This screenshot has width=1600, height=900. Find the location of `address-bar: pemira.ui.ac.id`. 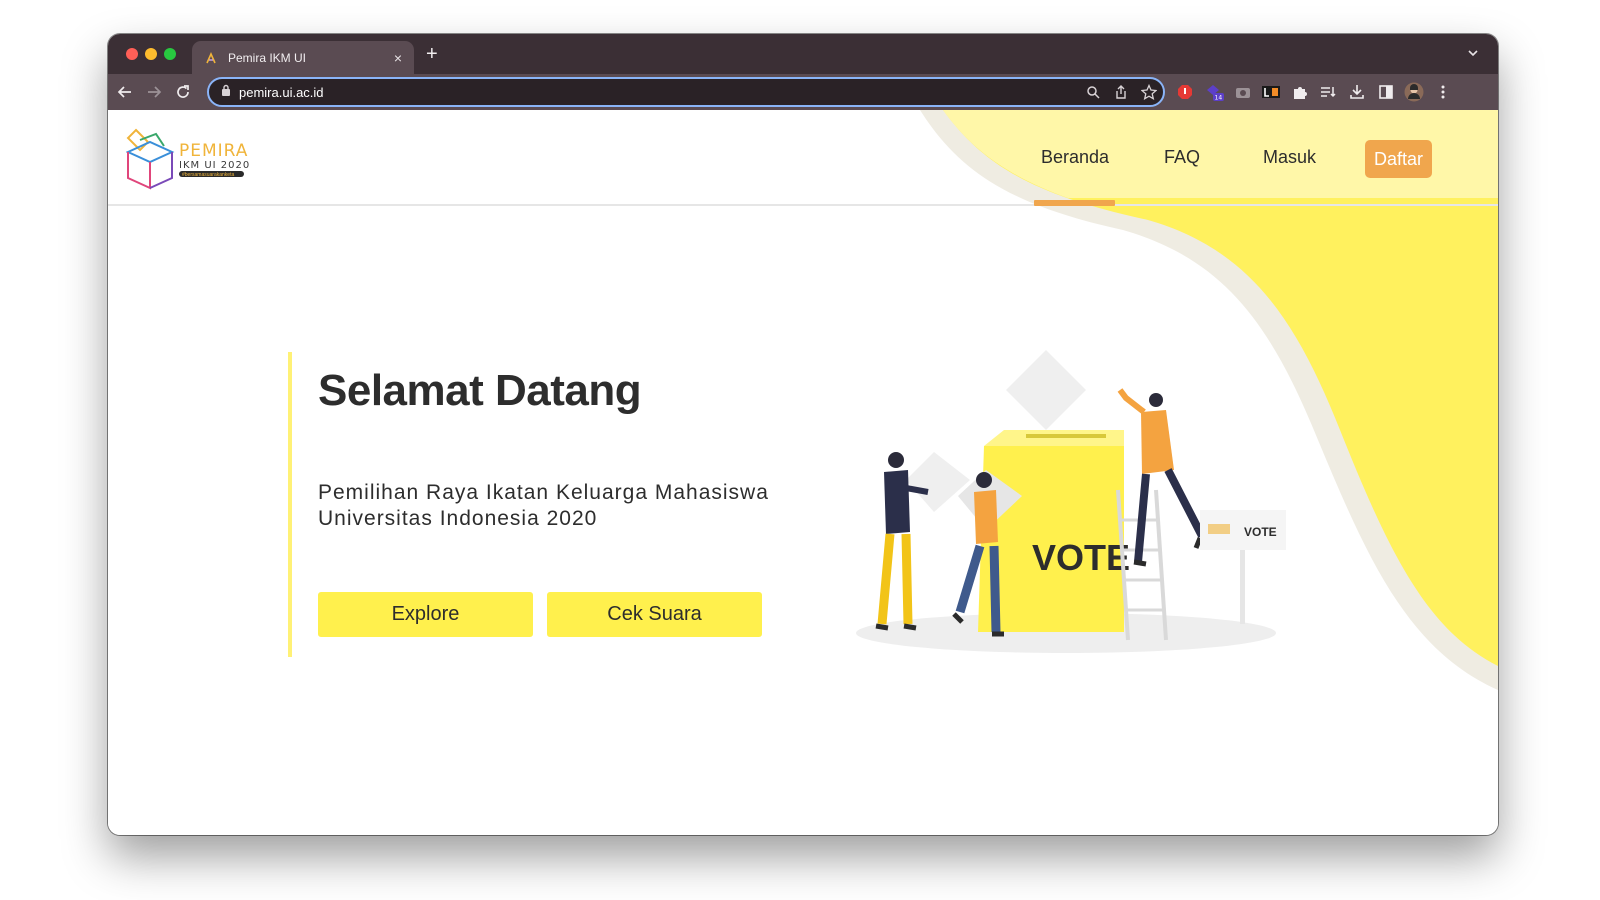

address-bar: pemira.ui.ac.id is located at coordinates (686, 92).